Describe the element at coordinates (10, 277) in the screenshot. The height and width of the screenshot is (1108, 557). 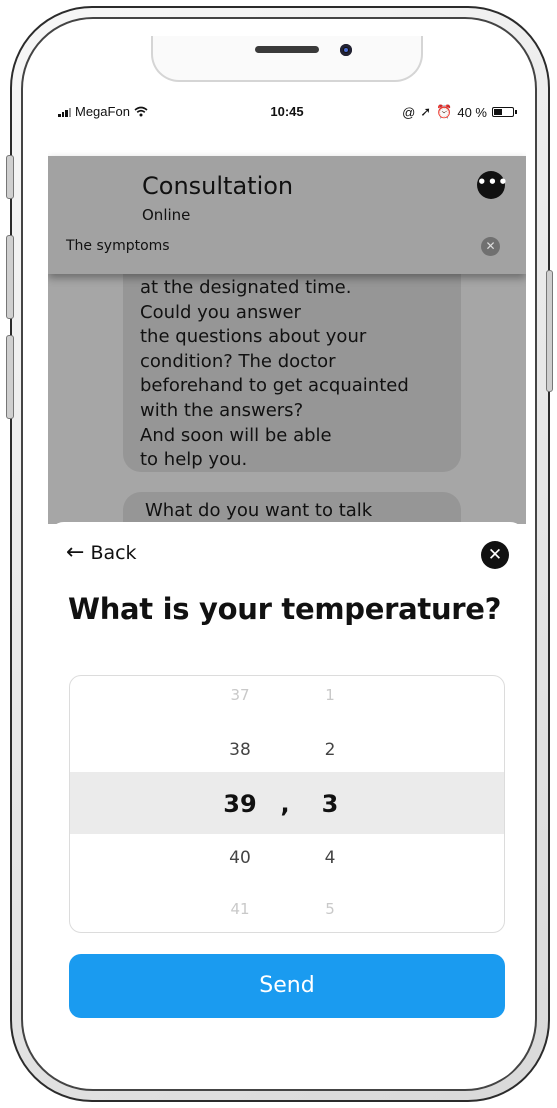
I see `volume-up-button` at that location.